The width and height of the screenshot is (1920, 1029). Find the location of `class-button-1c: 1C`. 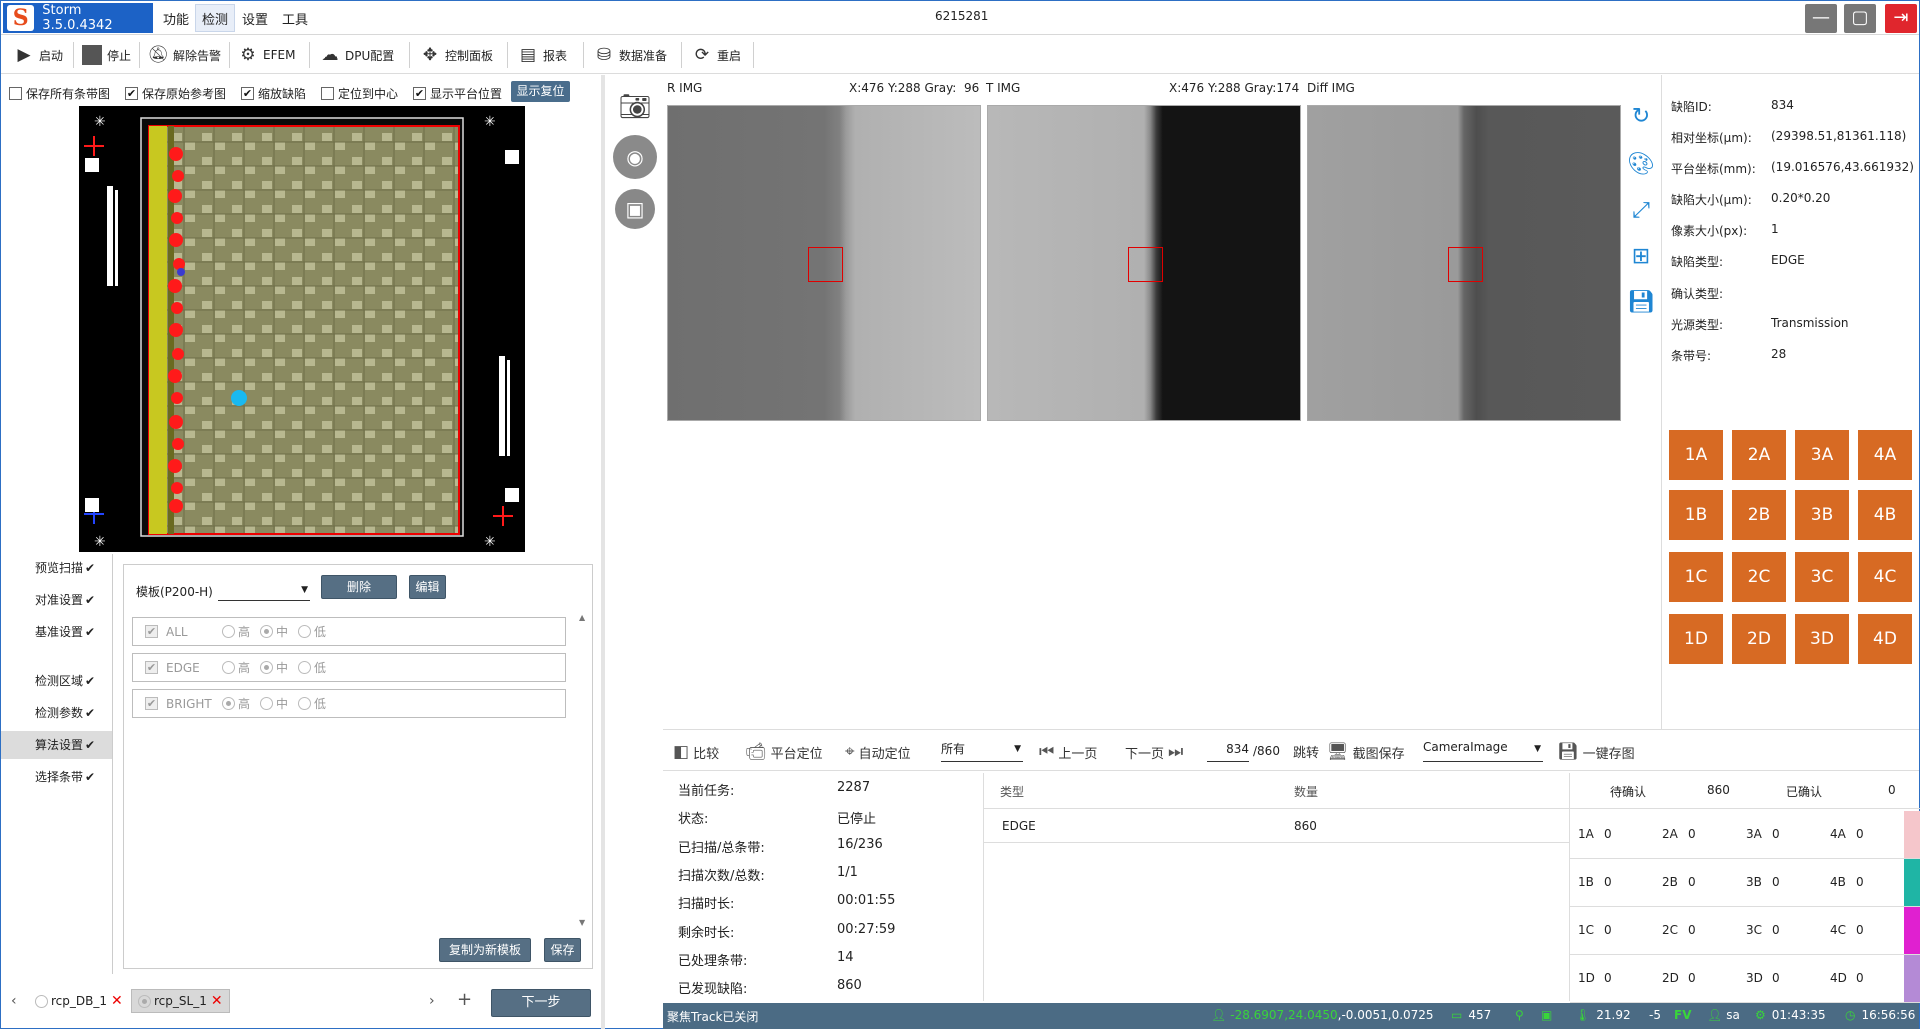

class-button-1c: 1C is located at coordinates (1696, 577).